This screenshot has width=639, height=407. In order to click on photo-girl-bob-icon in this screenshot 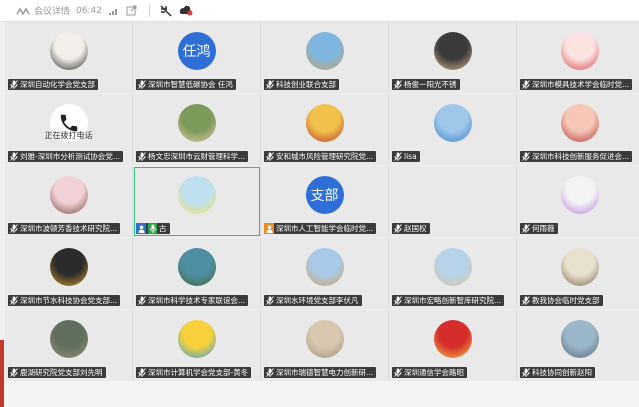, I will do `click(68, 51)`.